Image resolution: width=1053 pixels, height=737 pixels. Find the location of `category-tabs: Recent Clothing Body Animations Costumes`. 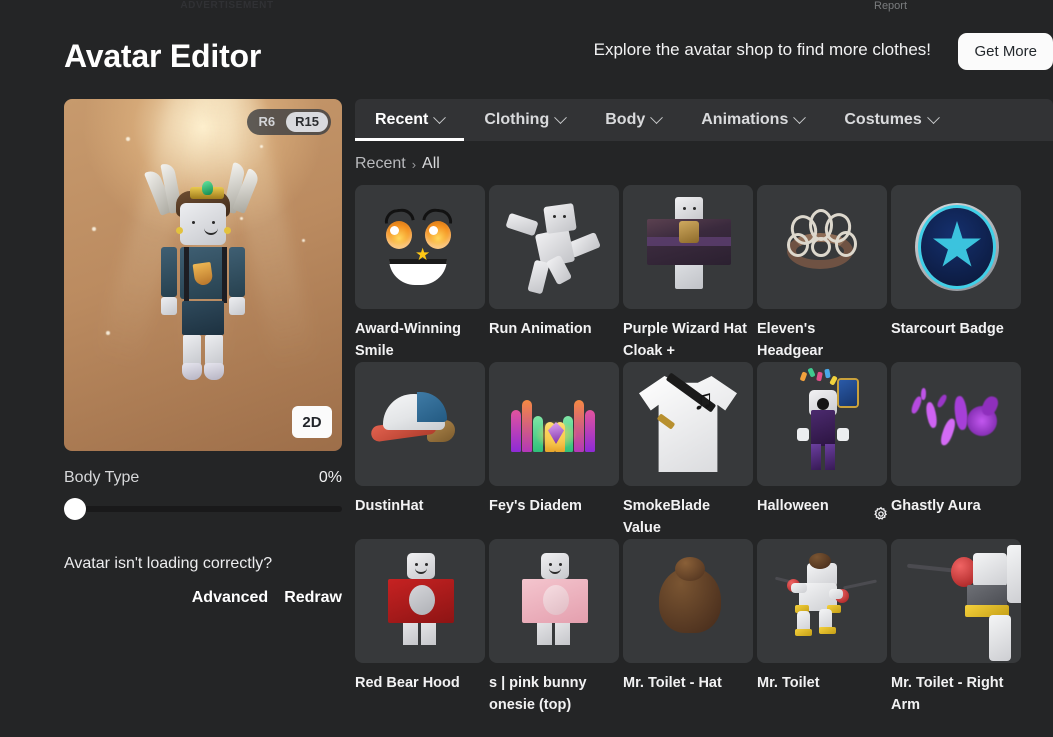

category-tabs: Recent Clothing Body Animations Costumes is located at coordinates (704, 120).